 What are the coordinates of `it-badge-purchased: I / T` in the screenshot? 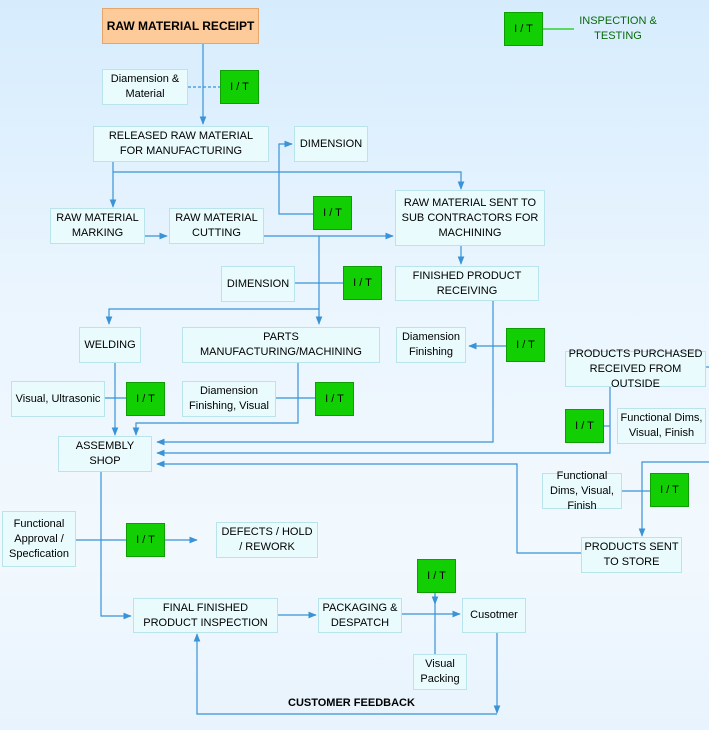 It's located at (584, 426).